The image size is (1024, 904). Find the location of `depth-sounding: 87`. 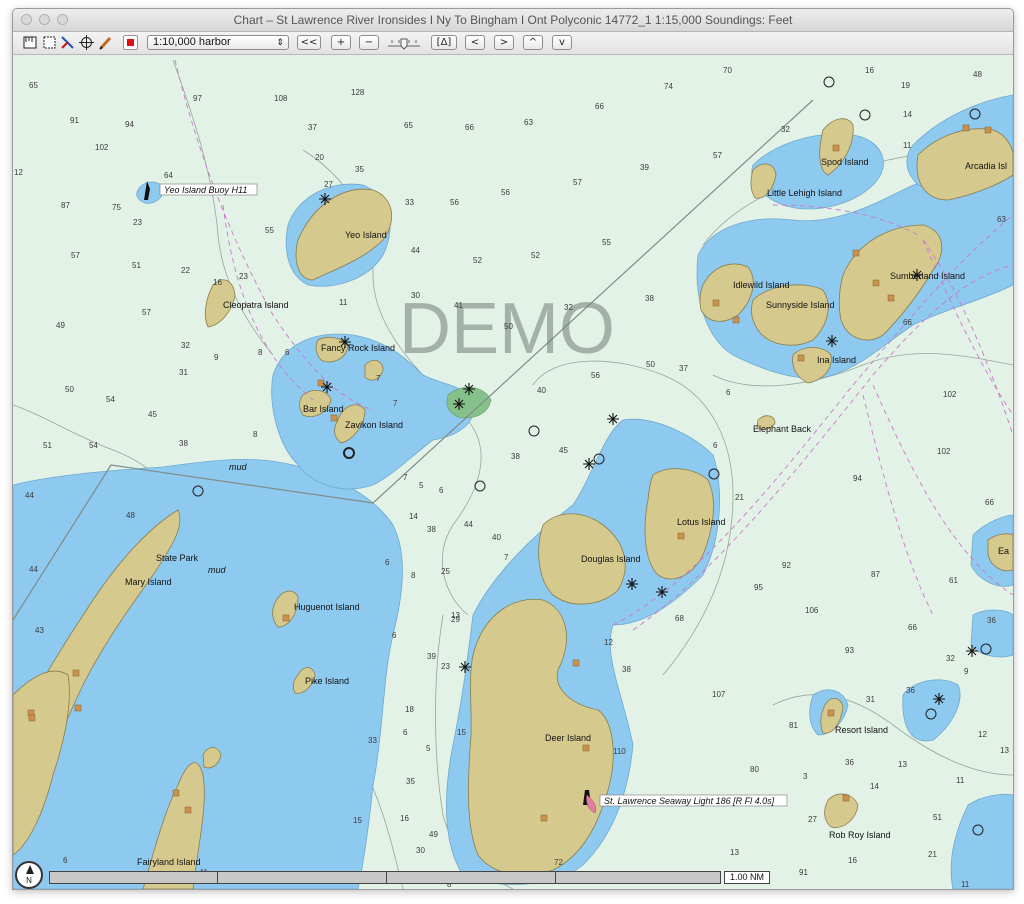

depth-sounding: 87 is located at coordinates (875, 574).